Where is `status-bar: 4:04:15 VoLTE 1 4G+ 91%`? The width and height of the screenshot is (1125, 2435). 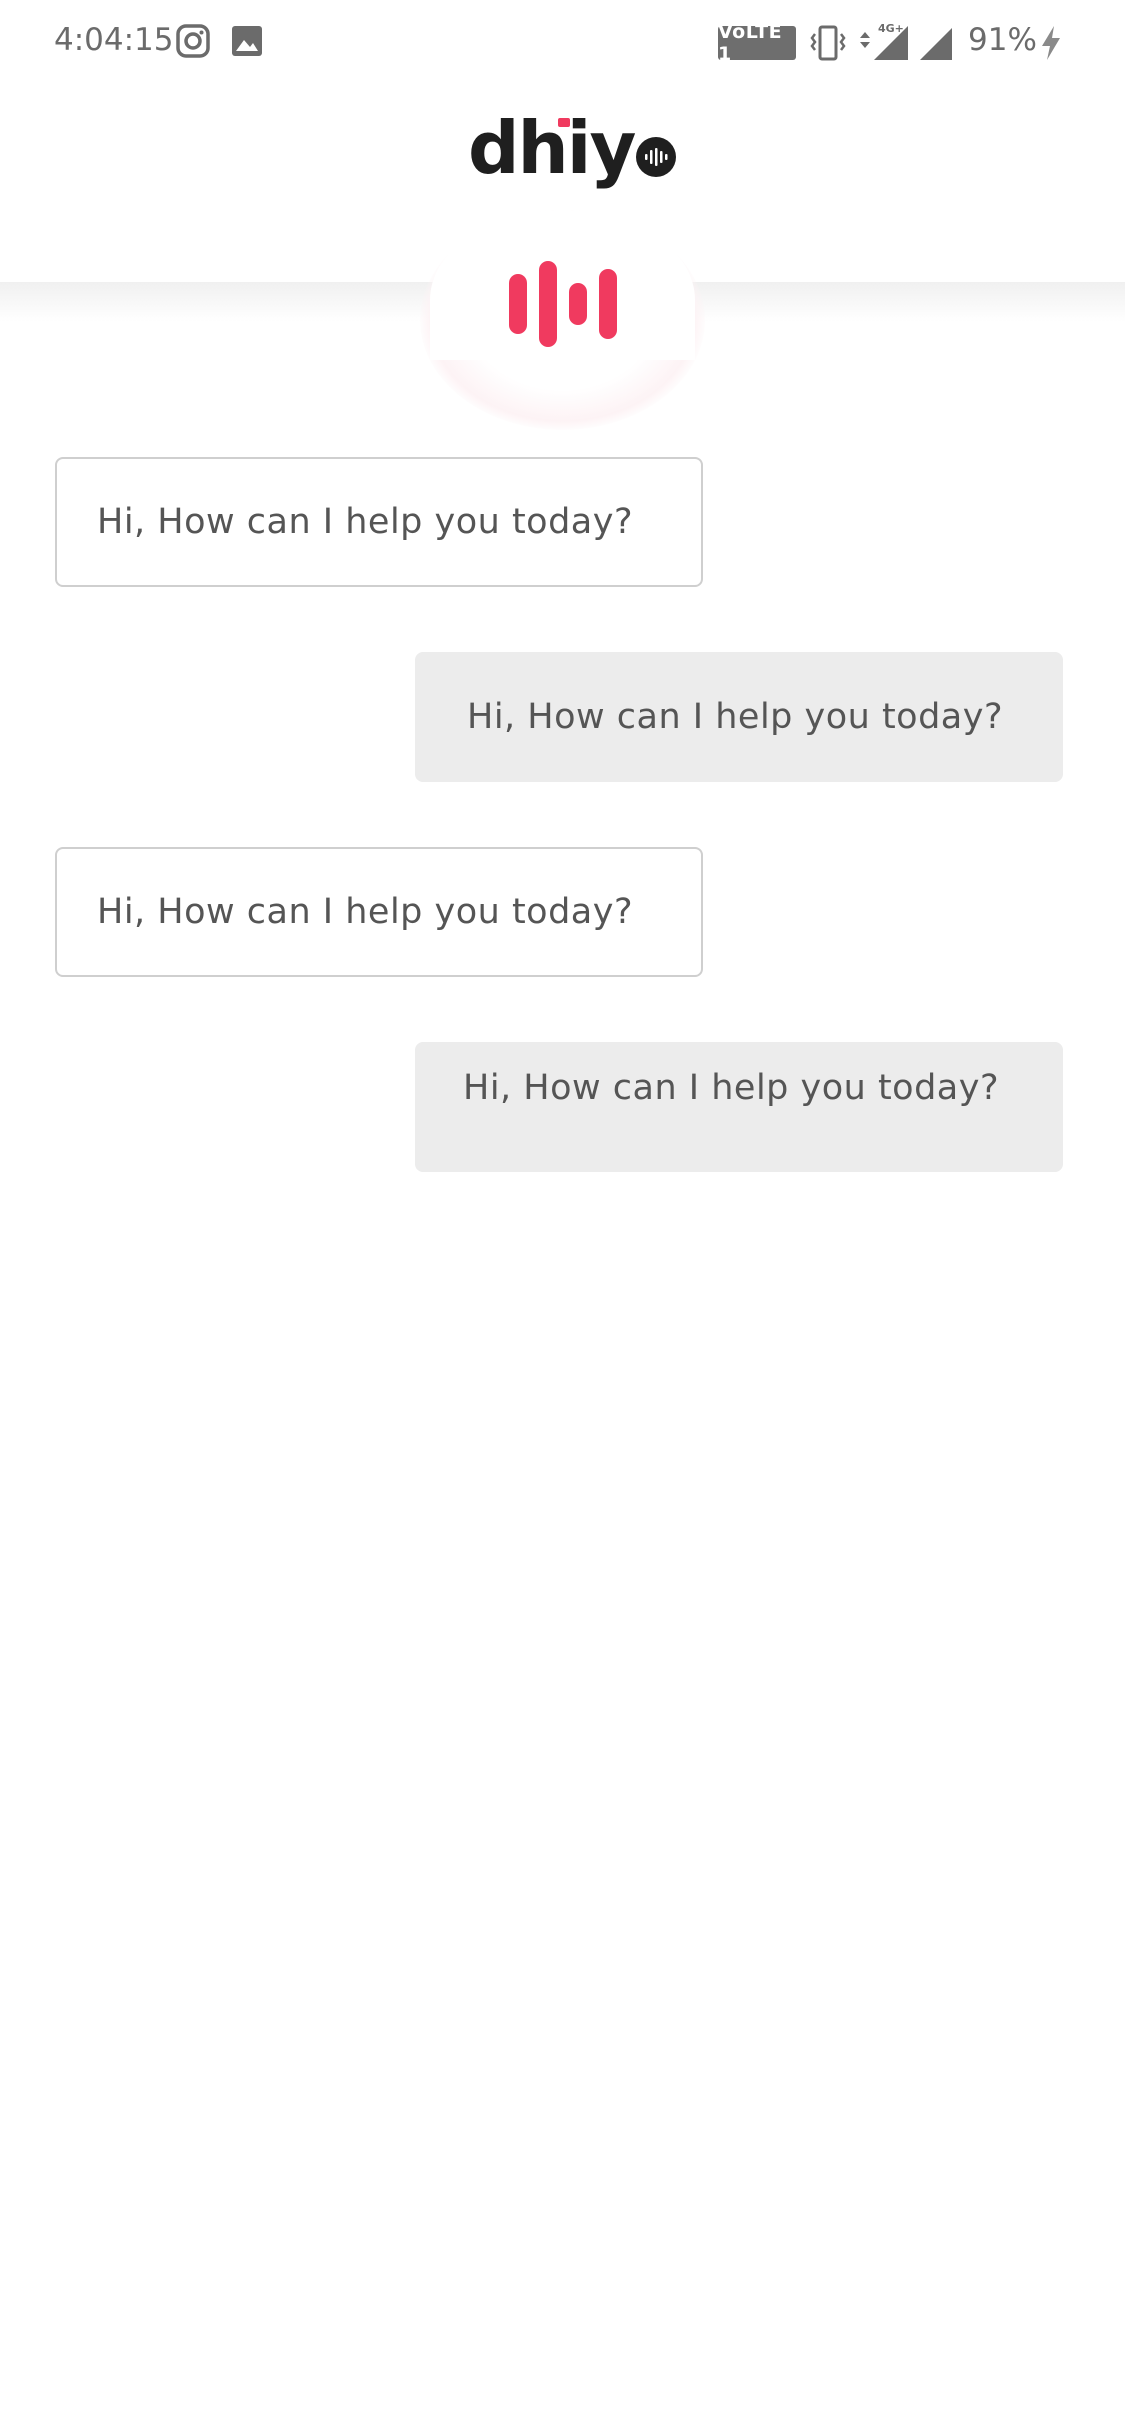 status-bar: 4:04:15 VoLTE 1 4G+ 91% is located at coordinates (562, 42).